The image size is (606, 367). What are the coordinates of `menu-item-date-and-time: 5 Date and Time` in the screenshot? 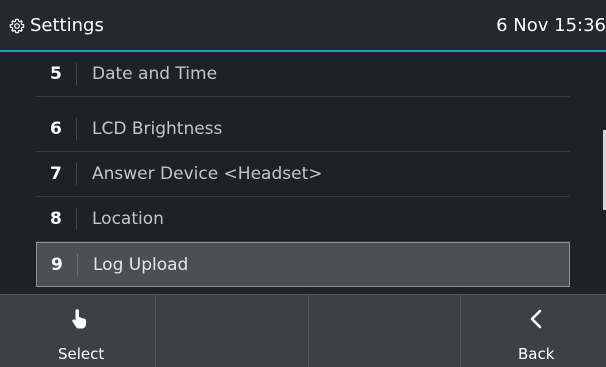 It's located at (303, 74).